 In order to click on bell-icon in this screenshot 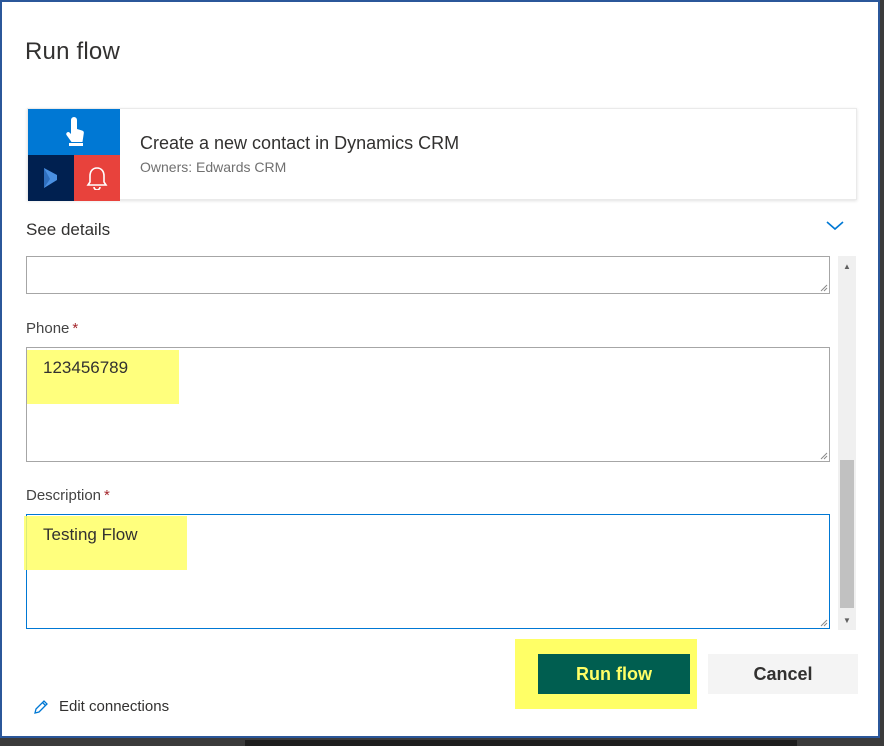, I will do `click(97, 178)`.